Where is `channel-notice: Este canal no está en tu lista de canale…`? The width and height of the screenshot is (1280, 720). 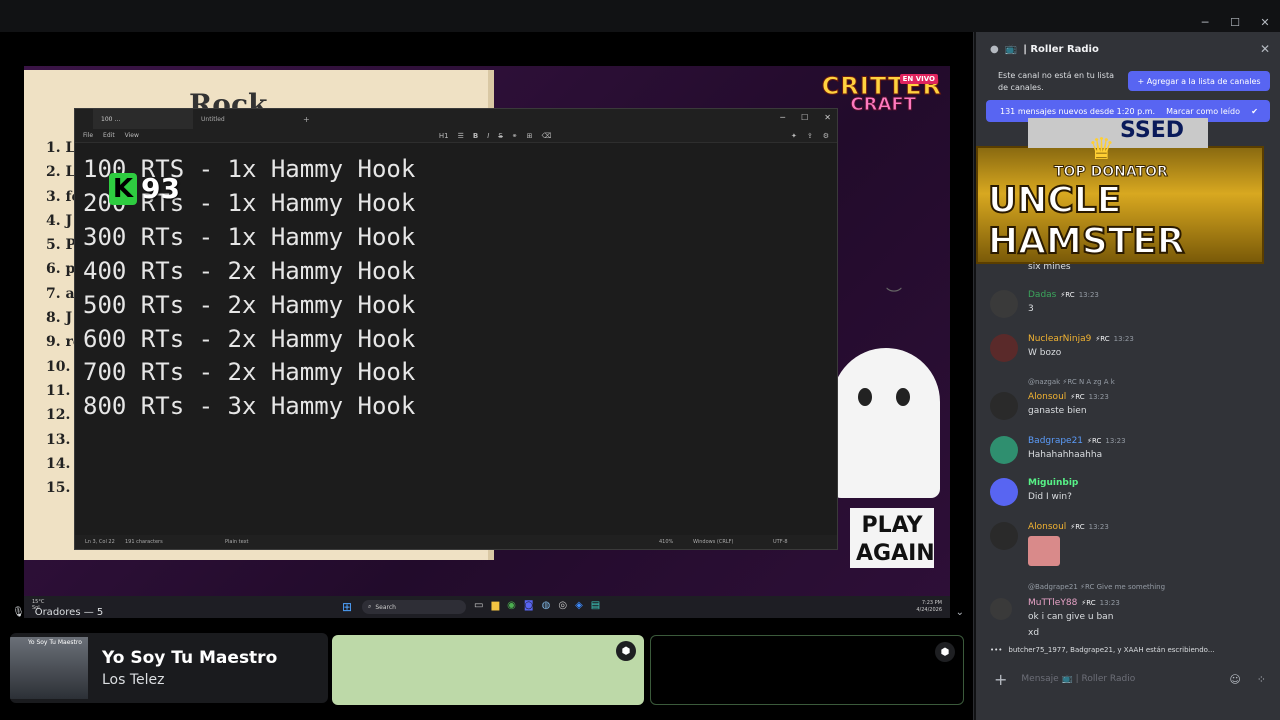 channel-notice: Este canal no está en tu lista de canale… is located at coordinates (1132, 82).